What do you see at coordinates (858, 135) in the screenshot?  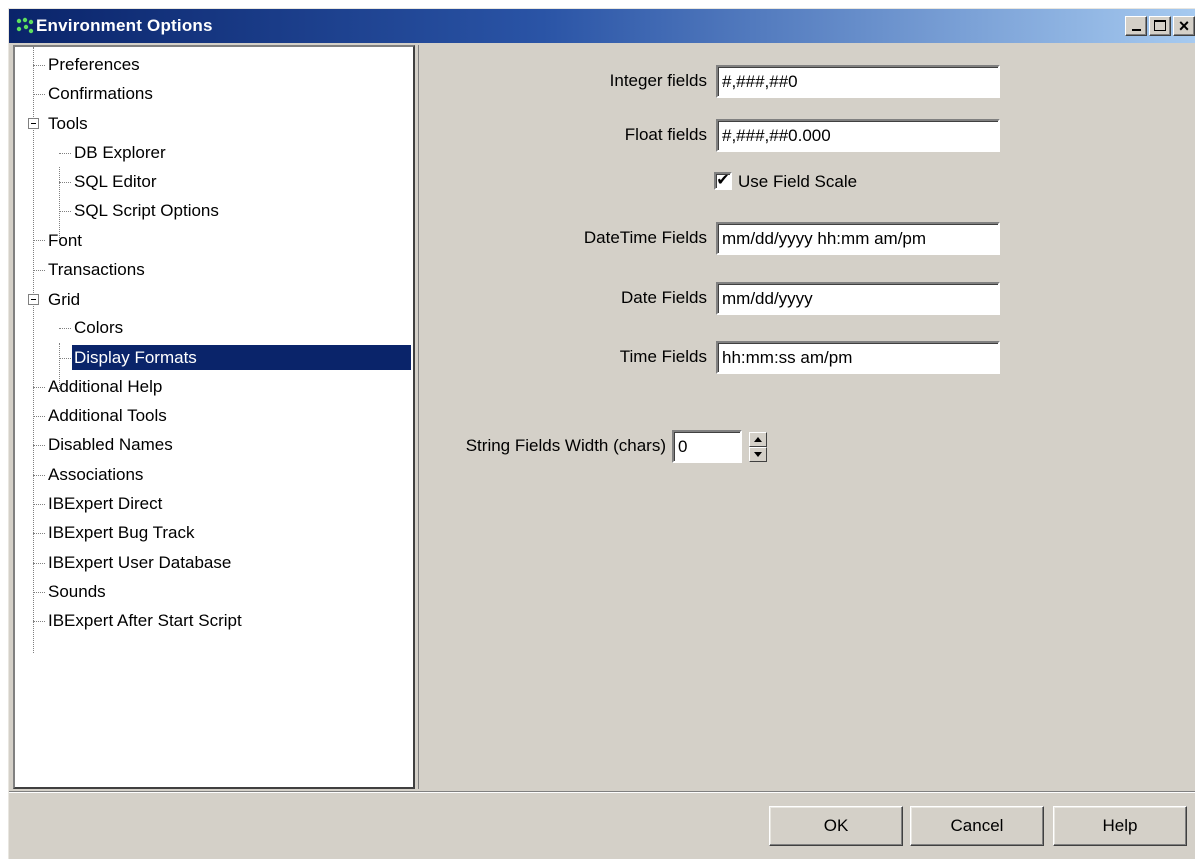 I see `float-fields-input: #,###,##0.000` at bounding box center [858, 135].